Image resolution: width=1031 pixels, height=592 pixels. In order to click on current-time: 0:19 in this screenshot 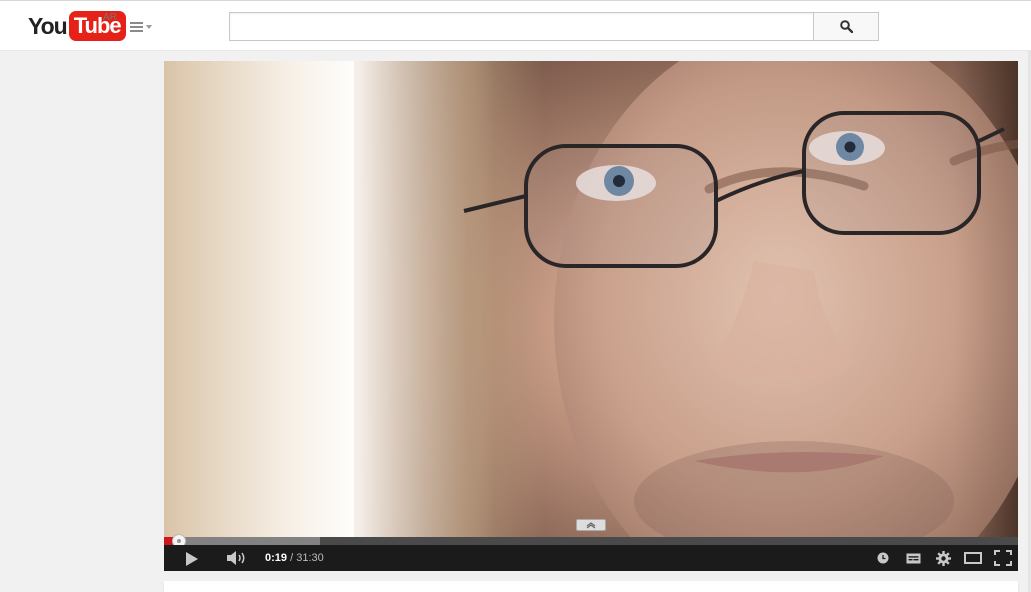, I will do `click(276, 558)`.